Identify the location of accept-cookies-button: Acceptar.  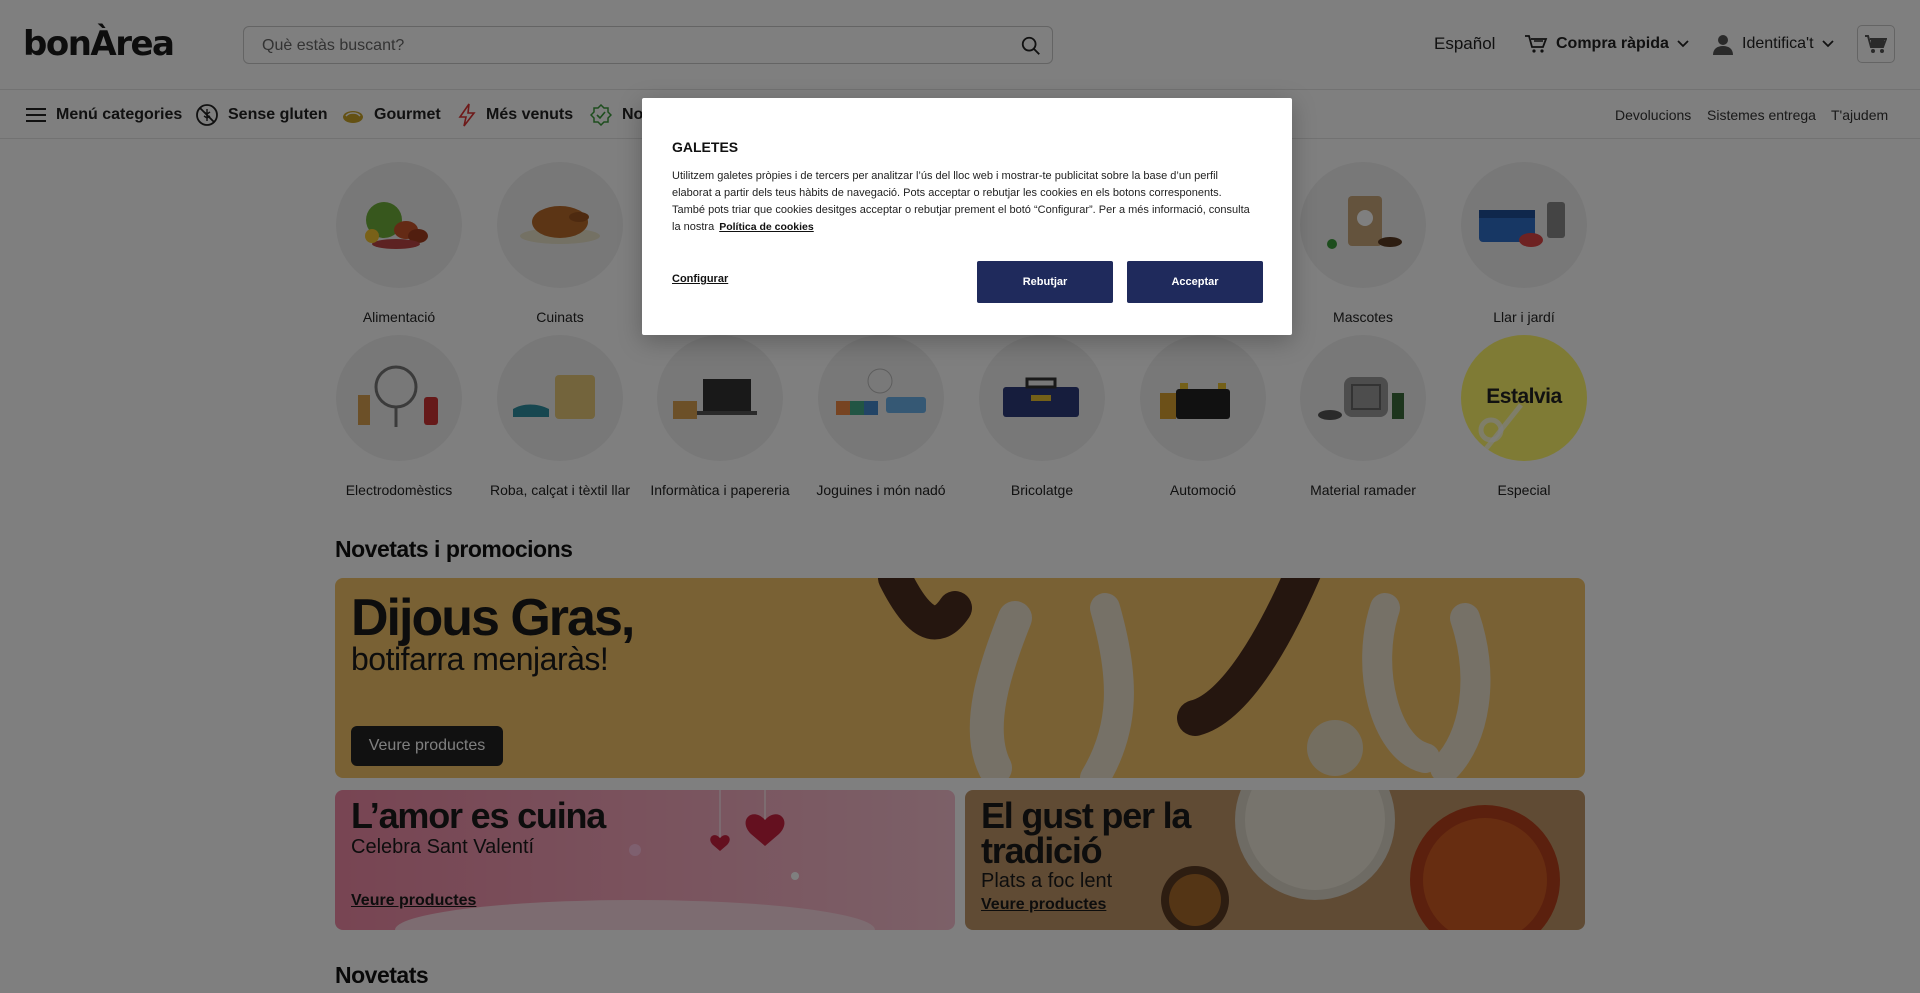
(1195, 282).